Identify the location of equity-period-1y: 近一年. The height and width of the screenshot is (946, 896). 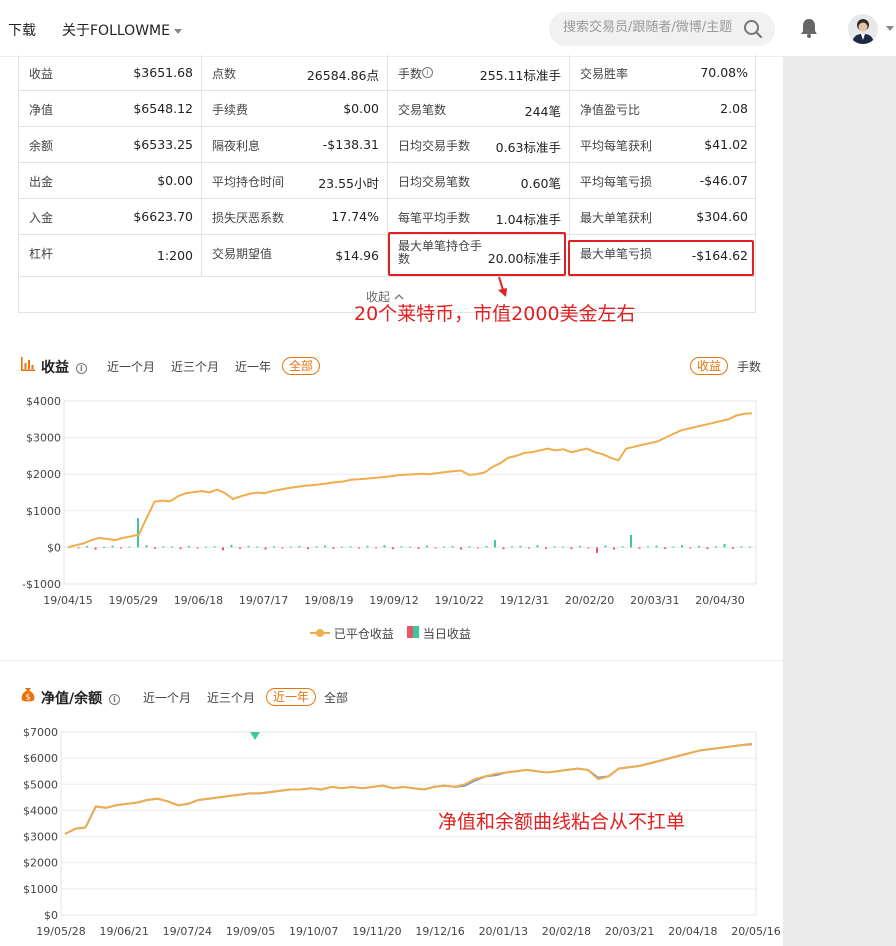
(291, 697).